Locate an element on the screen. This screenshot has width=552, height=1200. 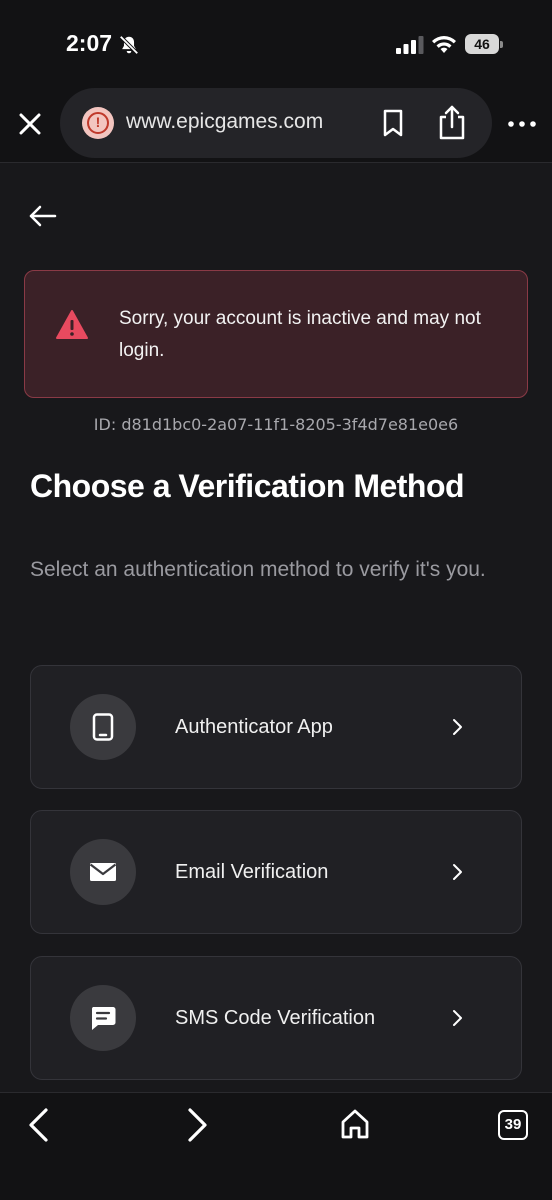
bookmark-icon is located at coordinates (393, 123).